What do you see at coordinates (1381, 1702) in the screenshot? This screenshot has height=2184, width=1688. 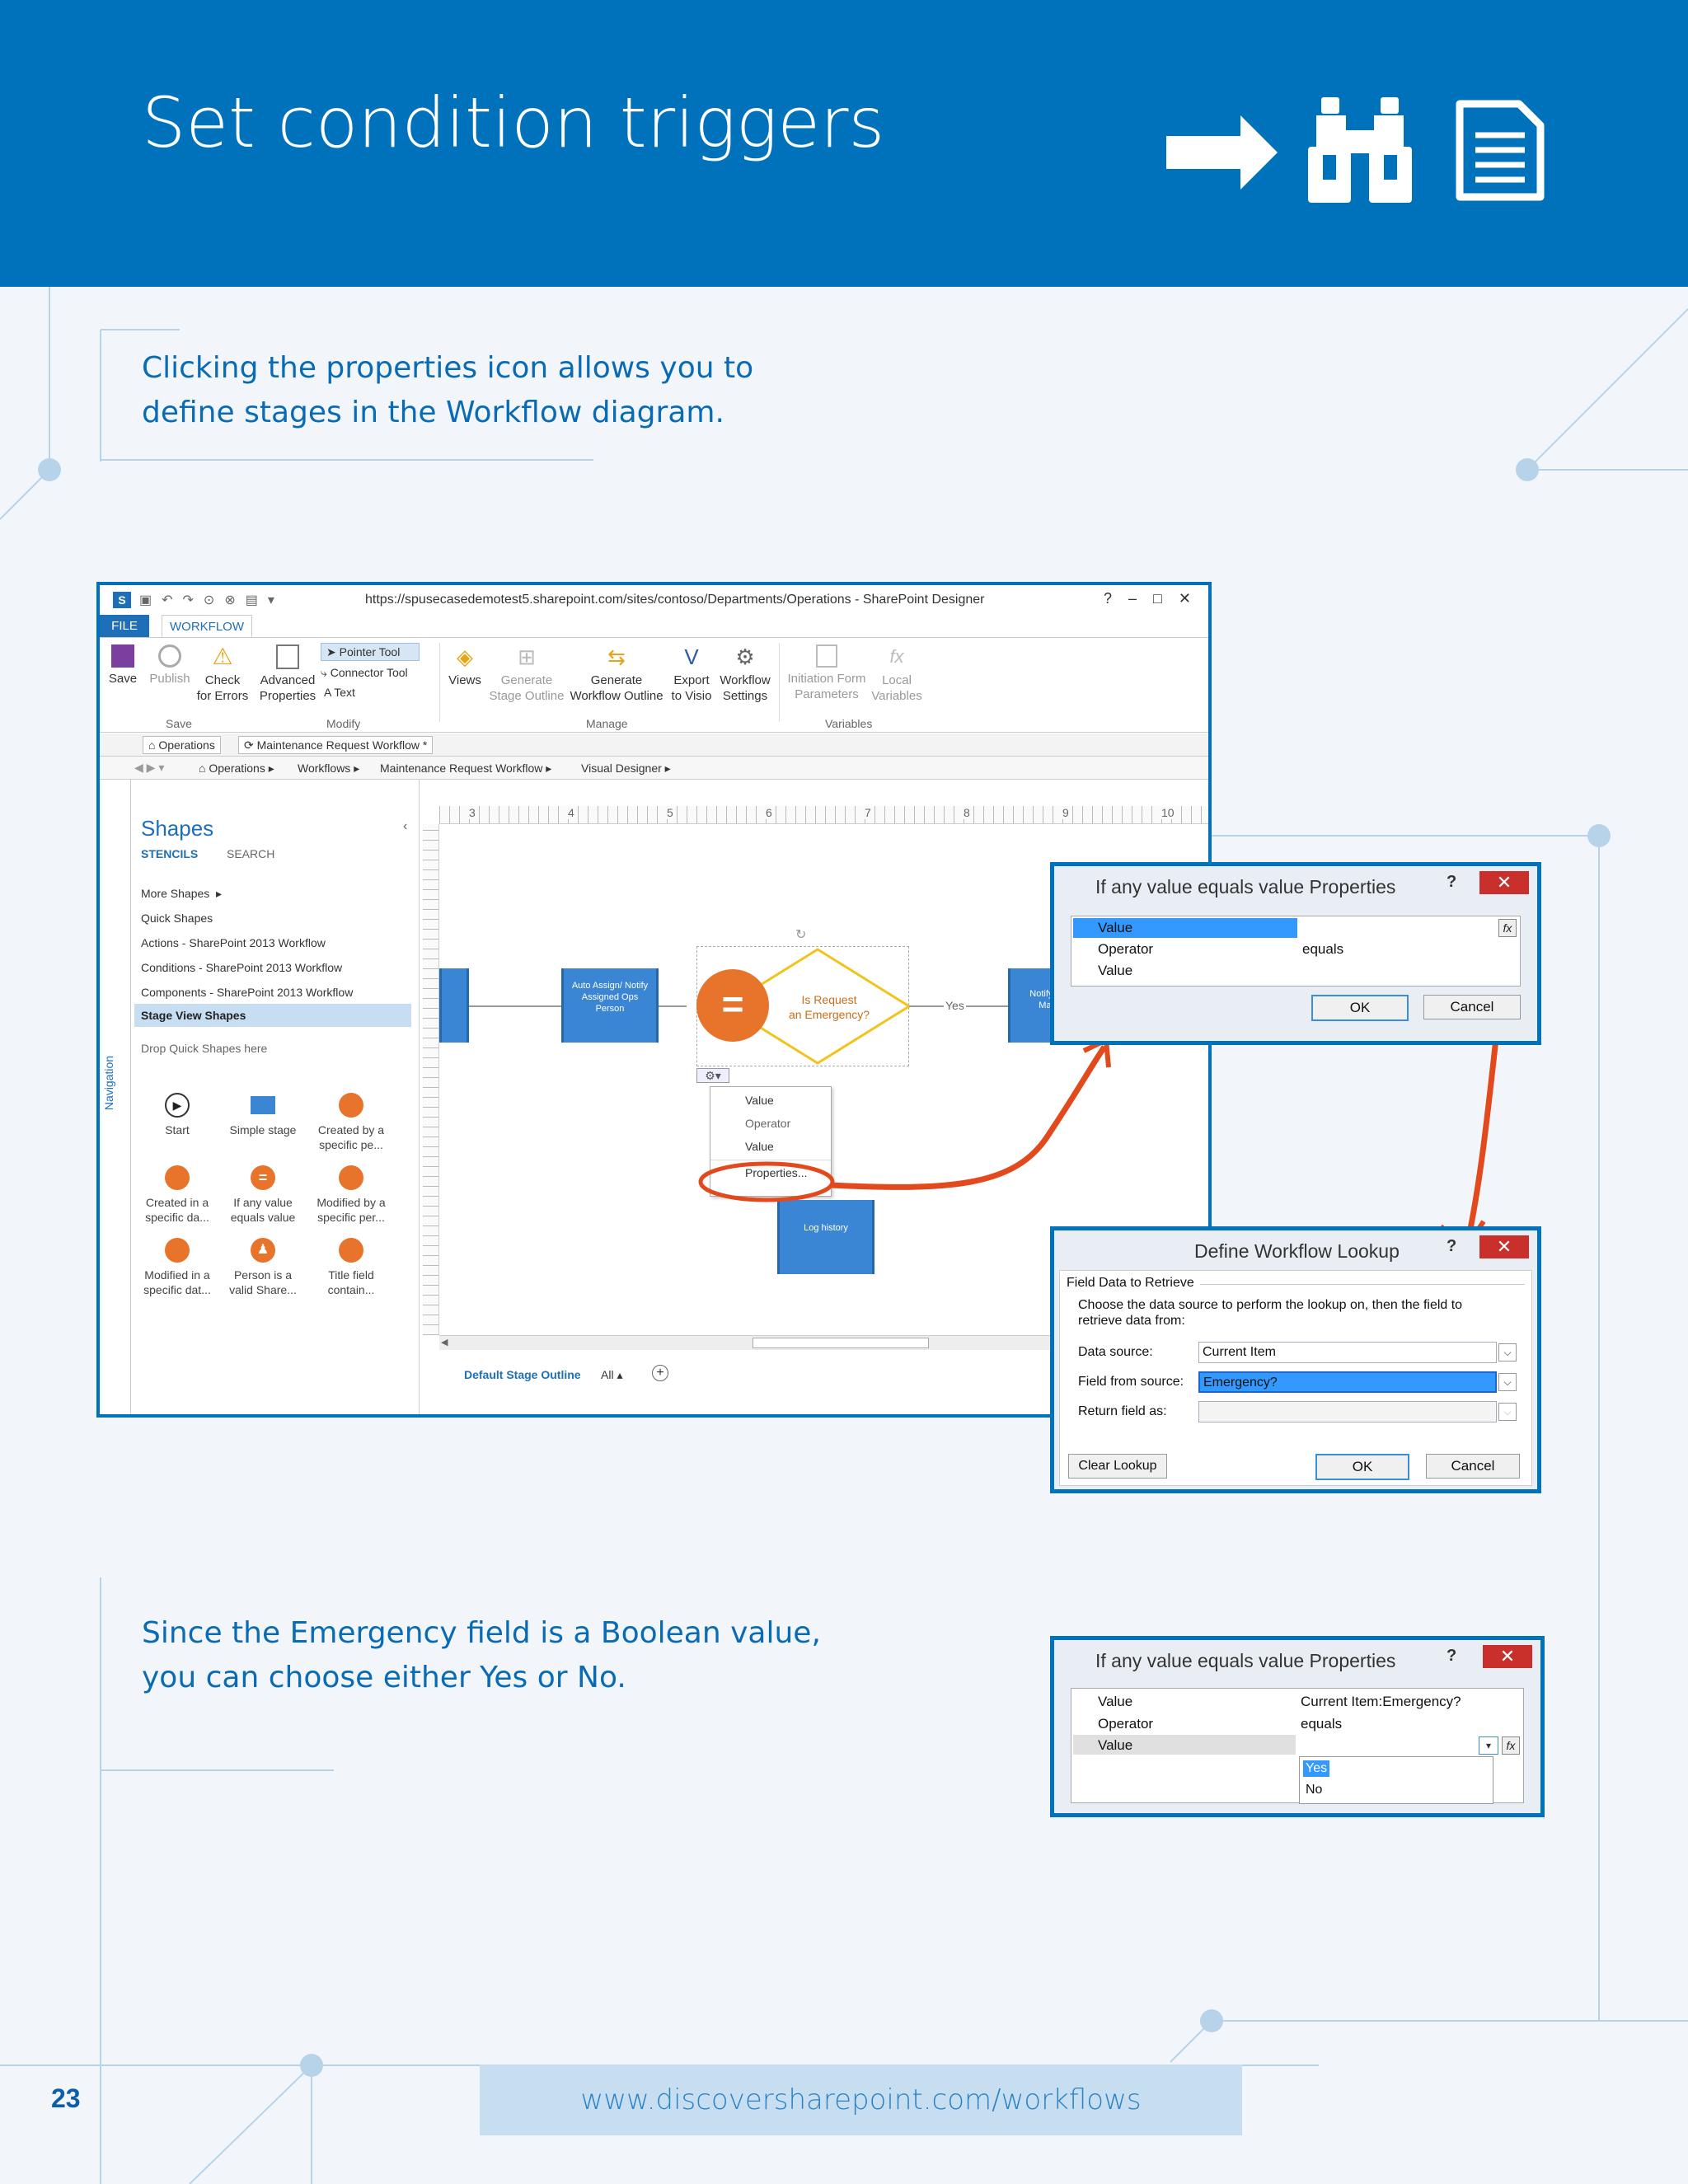 I see `prop-value-1-value: Current Item:Emergency?` at bounding box center [1381, 1702].